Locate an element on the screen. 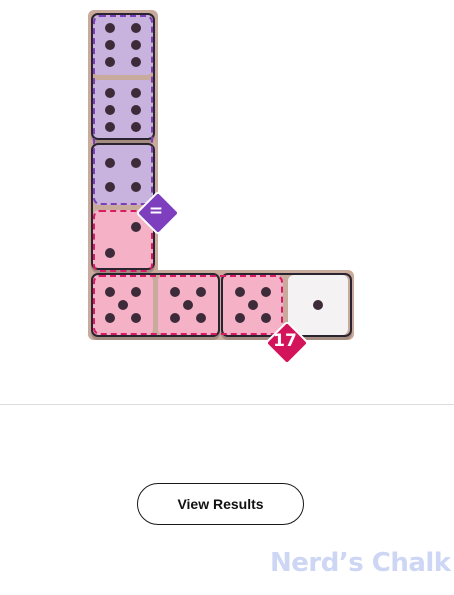 The width and height of the screenshot is (454, 595). watermark-logo: Nerd’s Chalk is located at coordinates (360, 563).